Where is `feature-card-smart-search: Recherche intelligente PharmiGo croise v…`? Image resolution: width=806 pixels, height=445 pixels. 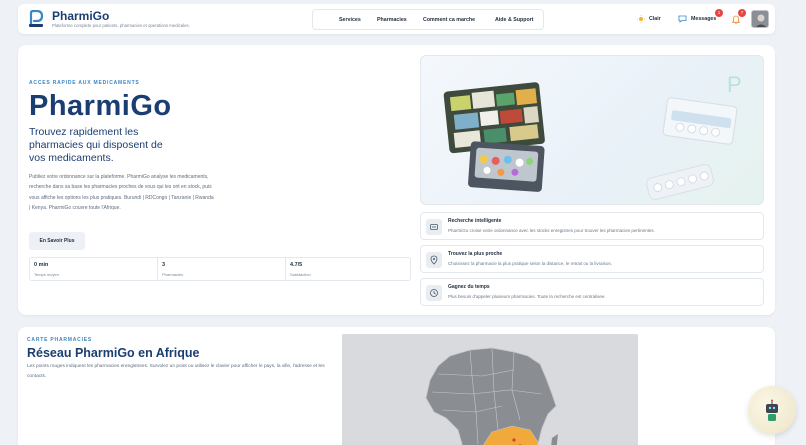
feature-card-smart-search: Recherche intelligente PharmiGo croise v… is located at coordinates (592, 226).